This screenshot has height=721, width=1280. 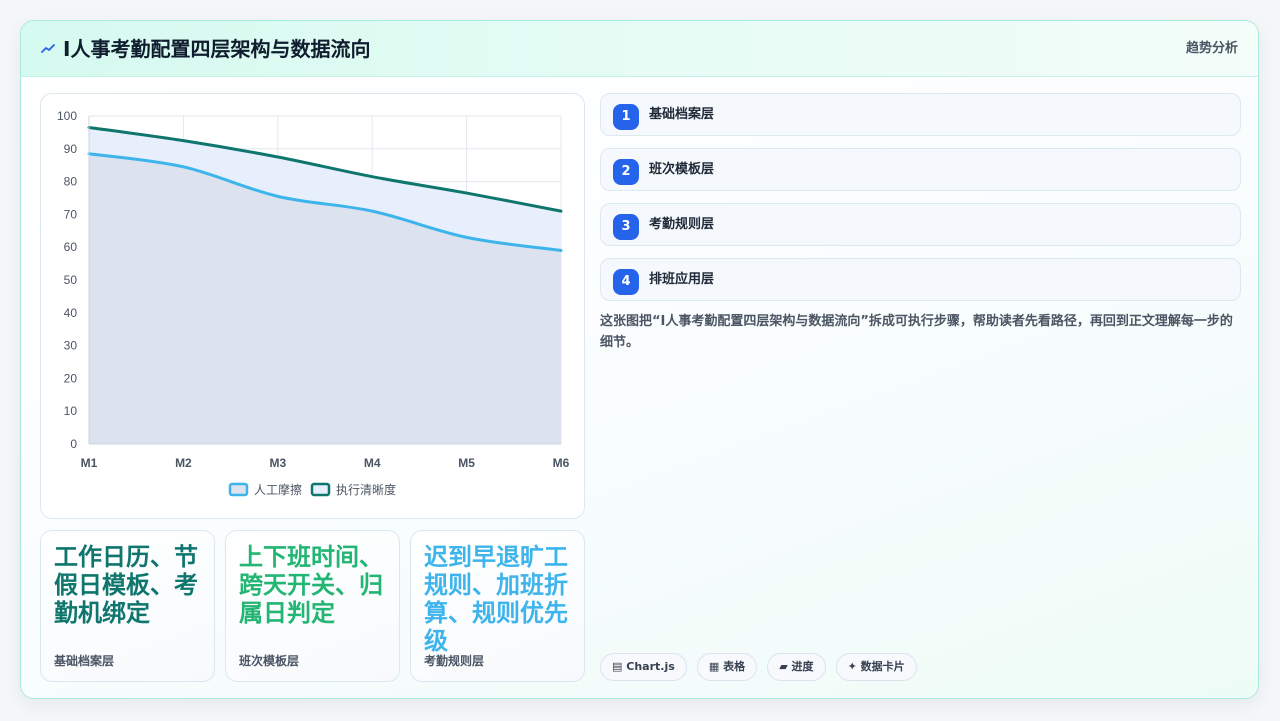 I want to click on x-tick-label: M4, so click(x=372, y=463).